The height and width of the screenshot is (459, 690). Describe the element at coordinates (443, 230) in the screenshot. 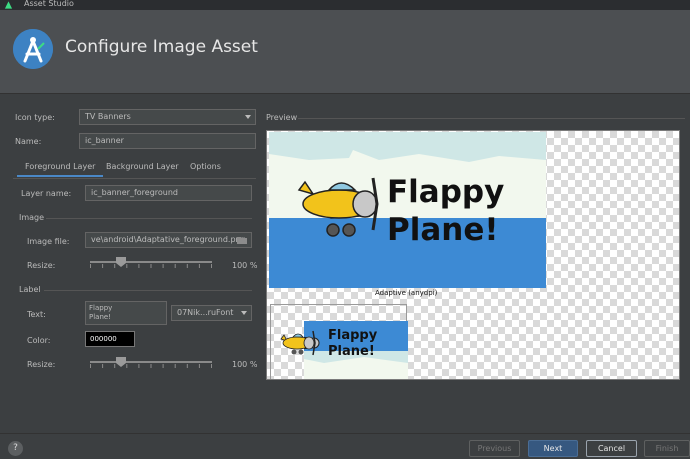

I see `banner-text-line-2: Plane!` at that location.